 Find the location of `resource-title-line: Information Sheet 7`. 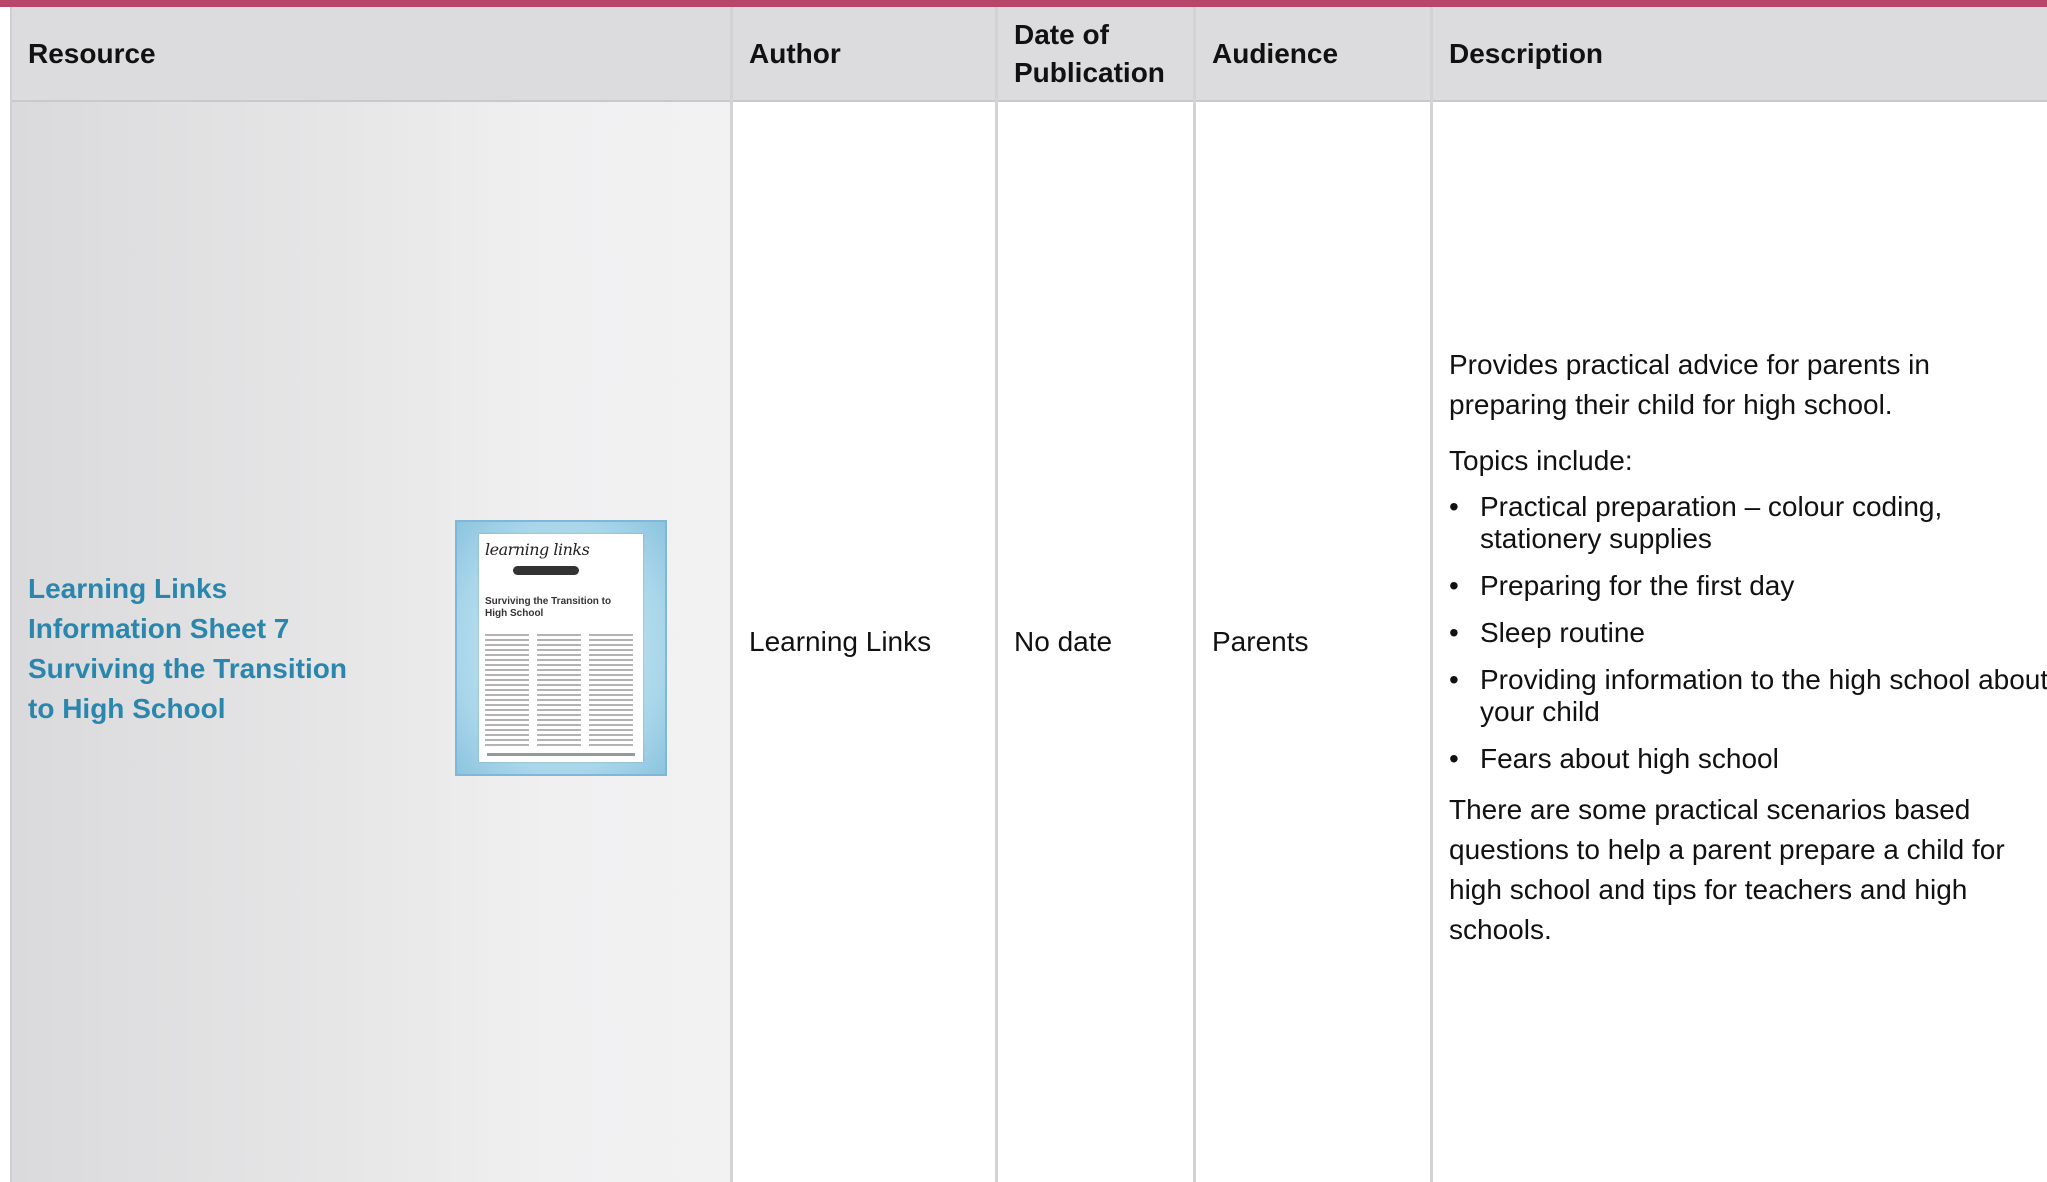

resource-title-line: Information Sheet 7 is located at coordinates (159, 628).